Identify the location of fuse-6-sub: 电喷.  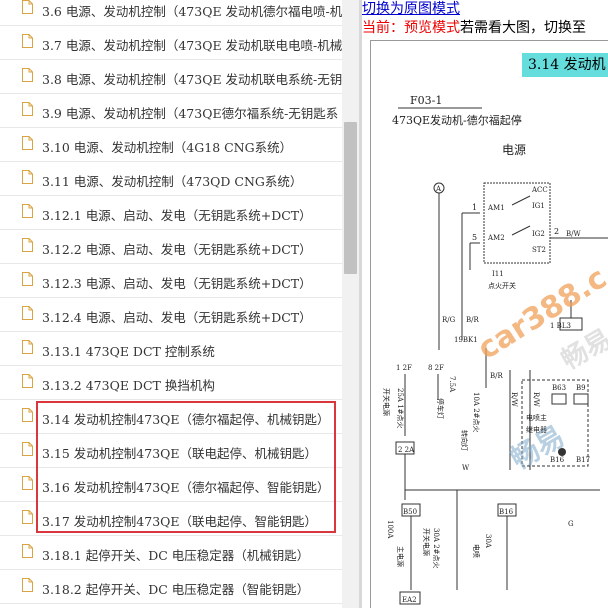
(476, 551).